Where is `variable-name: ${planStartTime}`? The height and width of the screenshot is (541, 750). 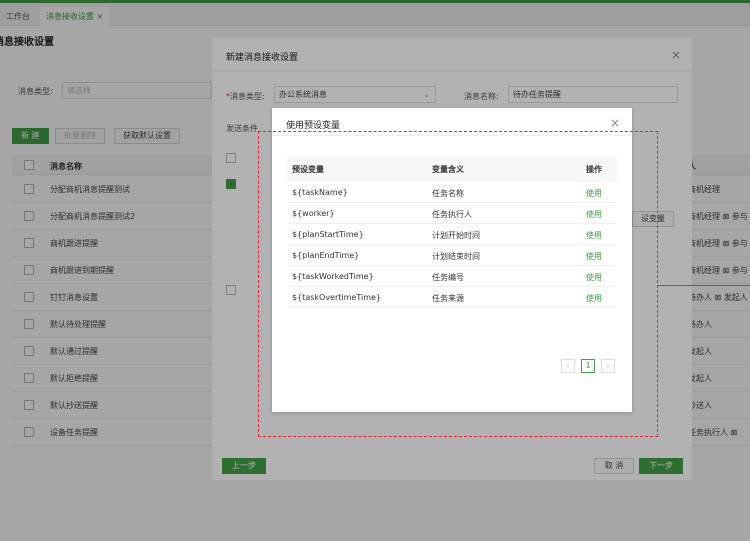 variable-name: ${planStartTime} is located at coordinates (328, 234).